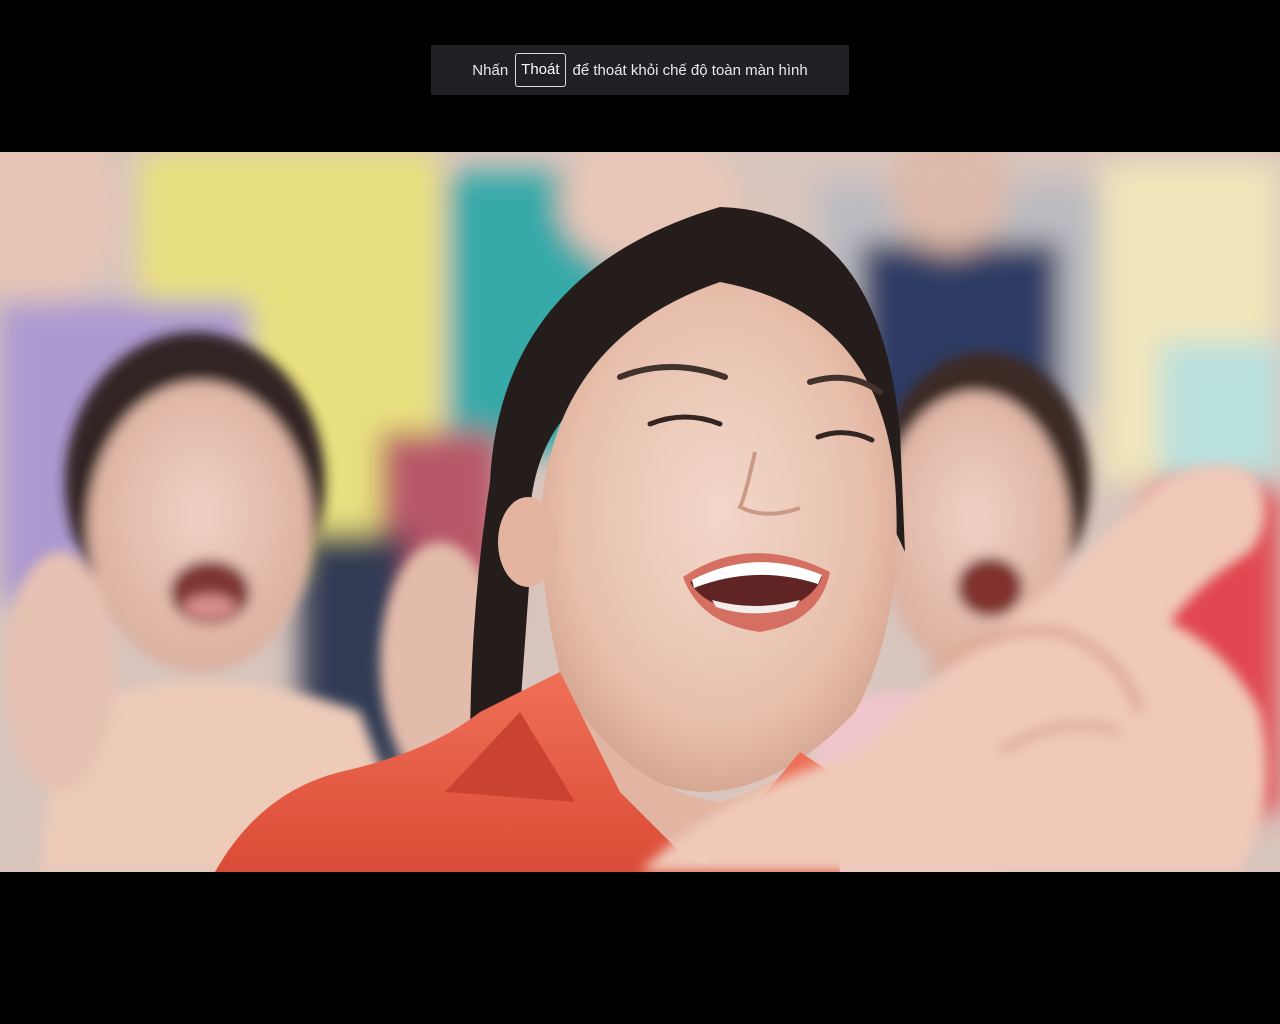 The width and height of the screenshot is (1280, 1024). Describe the element at coordinates (540, 70) in the screenshot. I see `escape-key-label: Thoát` at that location.